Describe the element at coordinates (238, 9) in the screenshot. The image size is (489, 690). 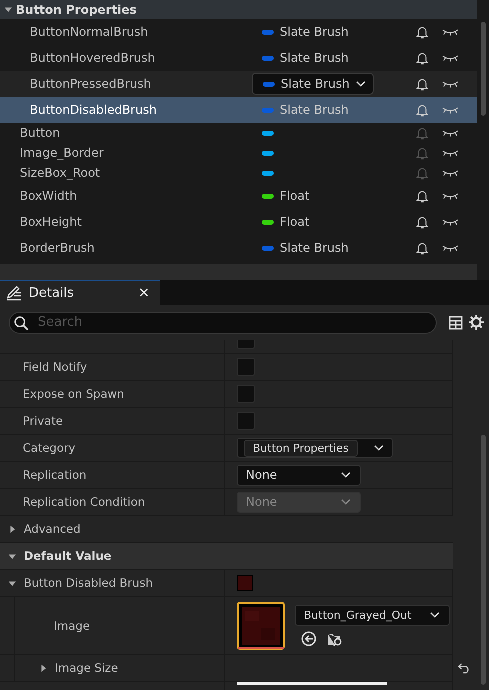
I see `category-header: Button Properties` at that location.